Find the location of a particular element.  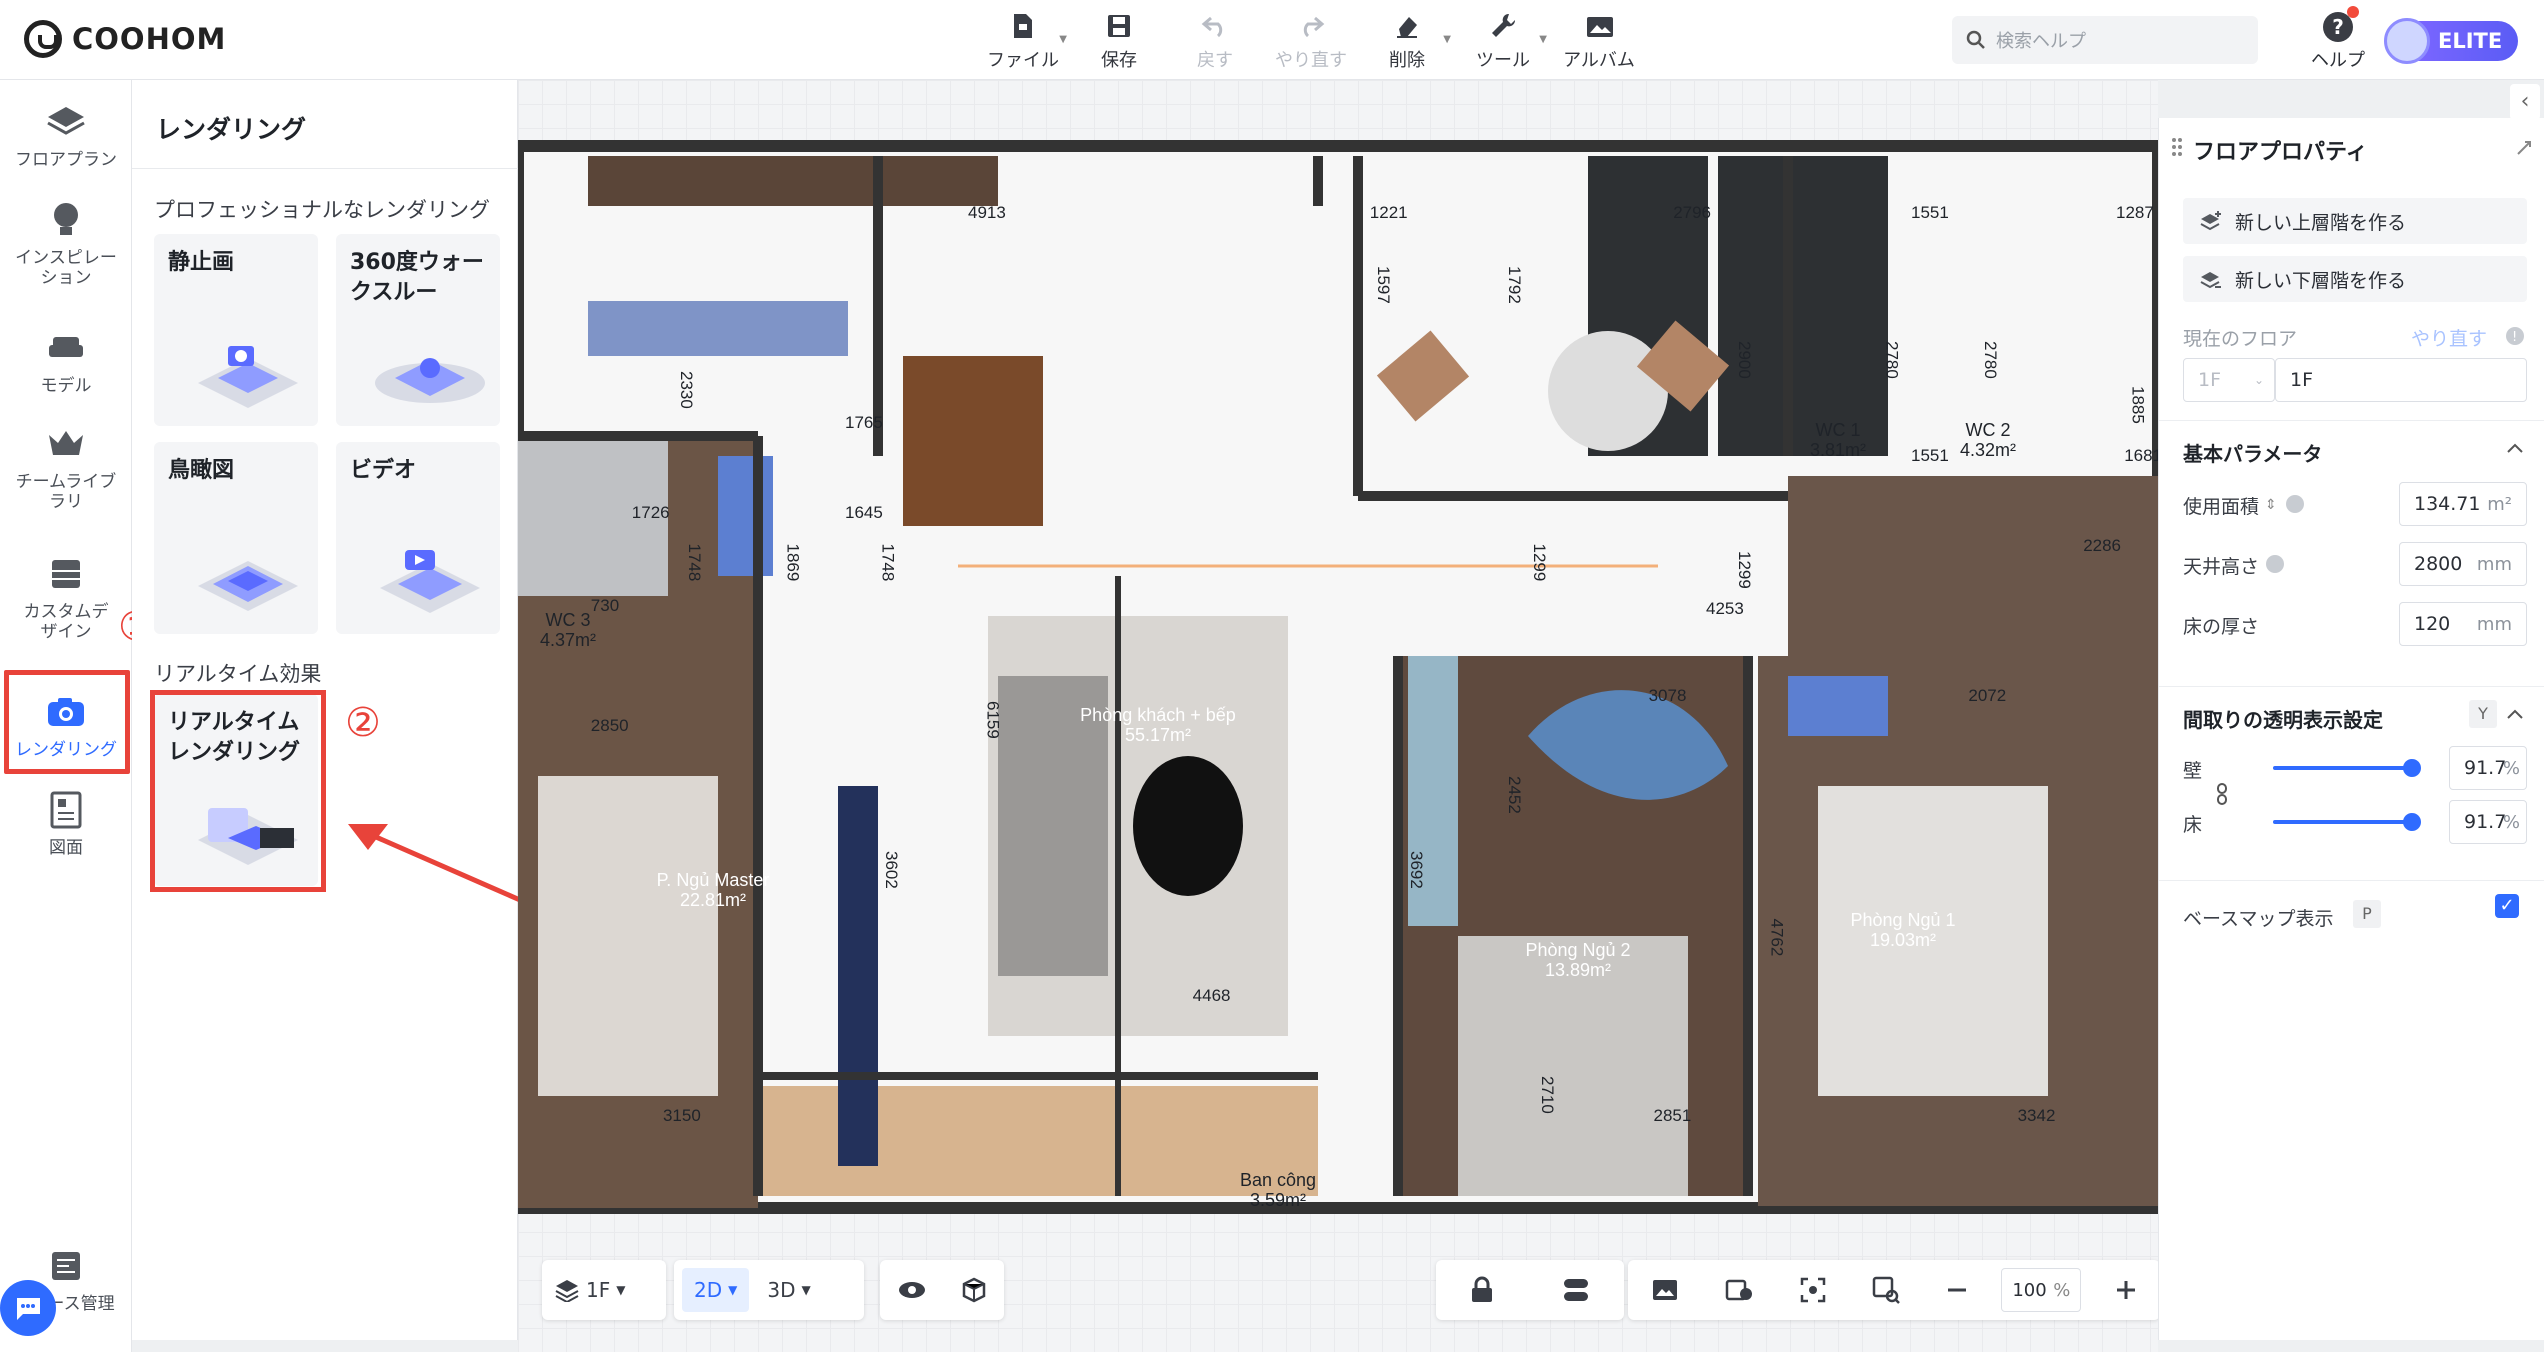

birdseye-card: 鳥瞰図 is located at coordinates (236, 538).